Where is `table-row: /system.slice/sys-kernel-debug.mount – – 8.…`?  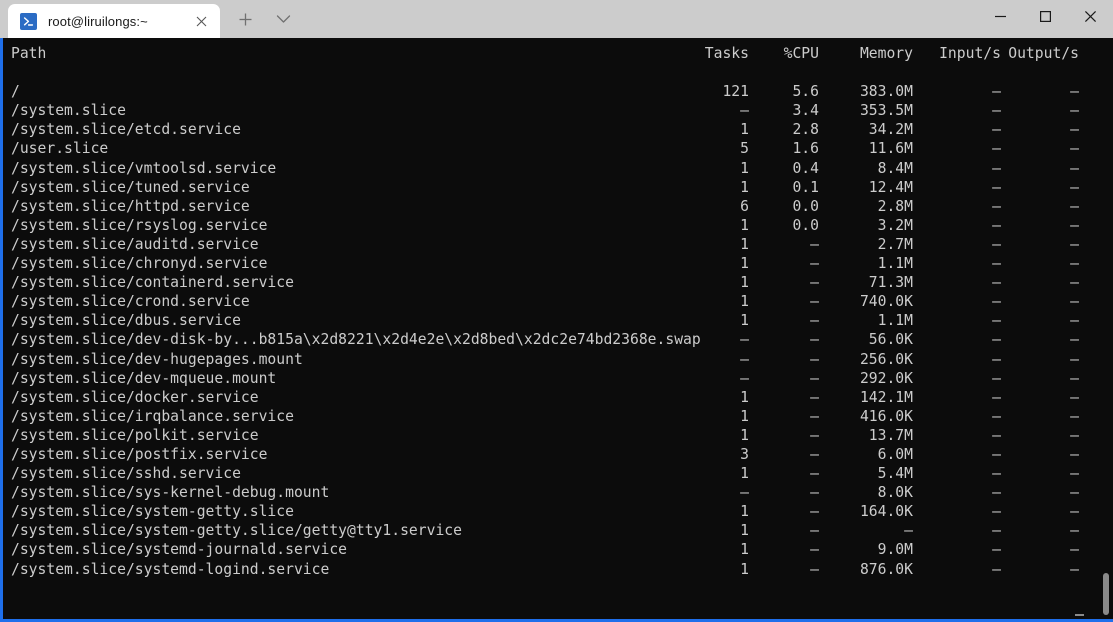
table-row: /system.slice/sys-kernel-debug.mount – – 8.… is located at coordinates (556, 492).